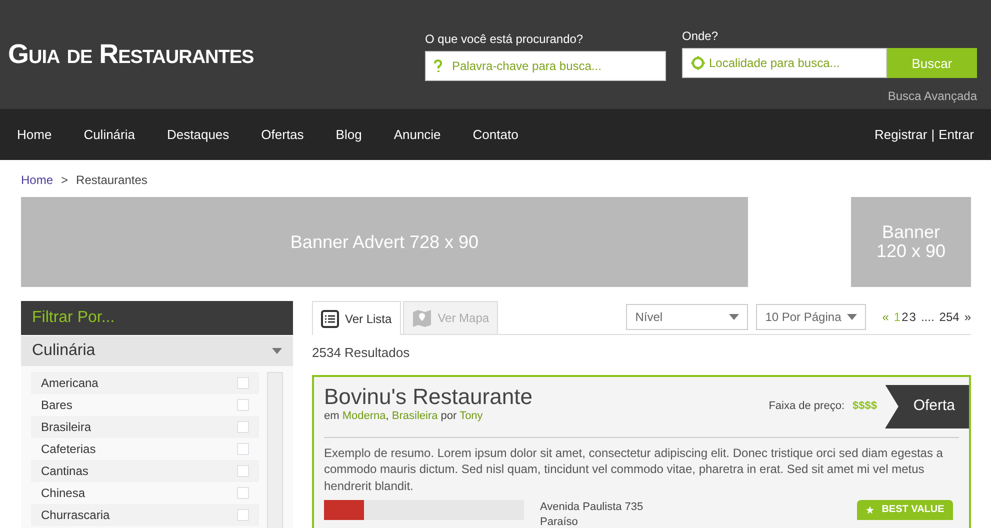 The width and height of the screenshot is (991, 528). I want to click on page-link: 3, so click(912, 317).